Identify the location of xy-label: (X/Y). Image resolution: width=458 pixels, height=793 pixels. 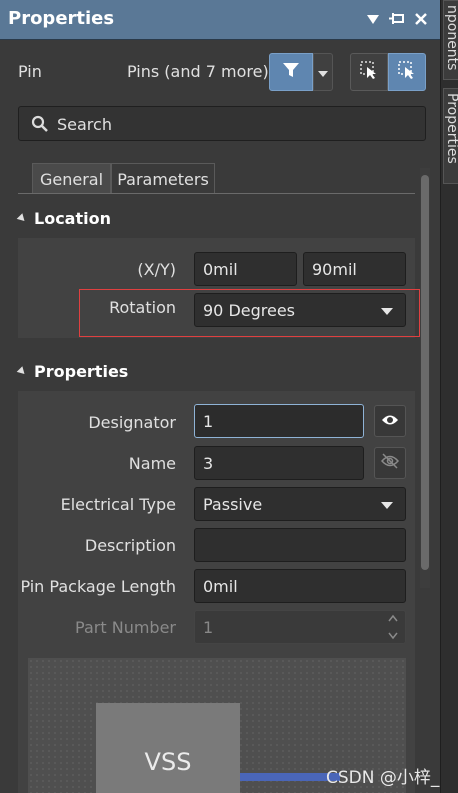
(156, 269).